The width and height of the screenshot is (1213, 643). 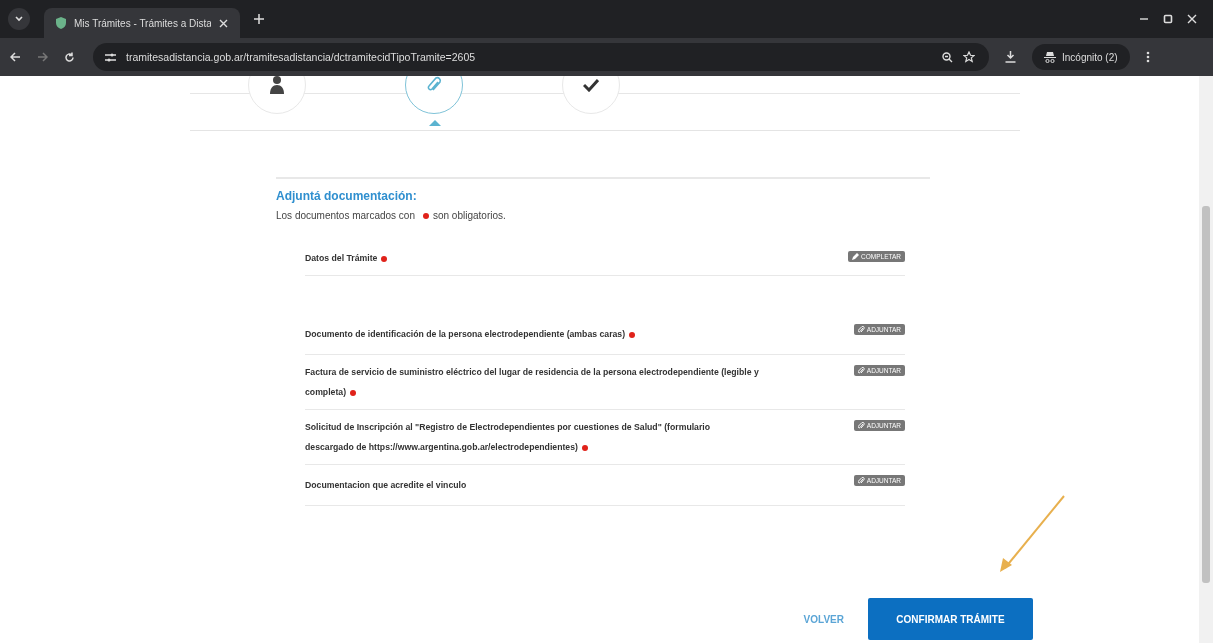 I want to click on document-label: Datos del Trámite, so click(x=341, y=258).